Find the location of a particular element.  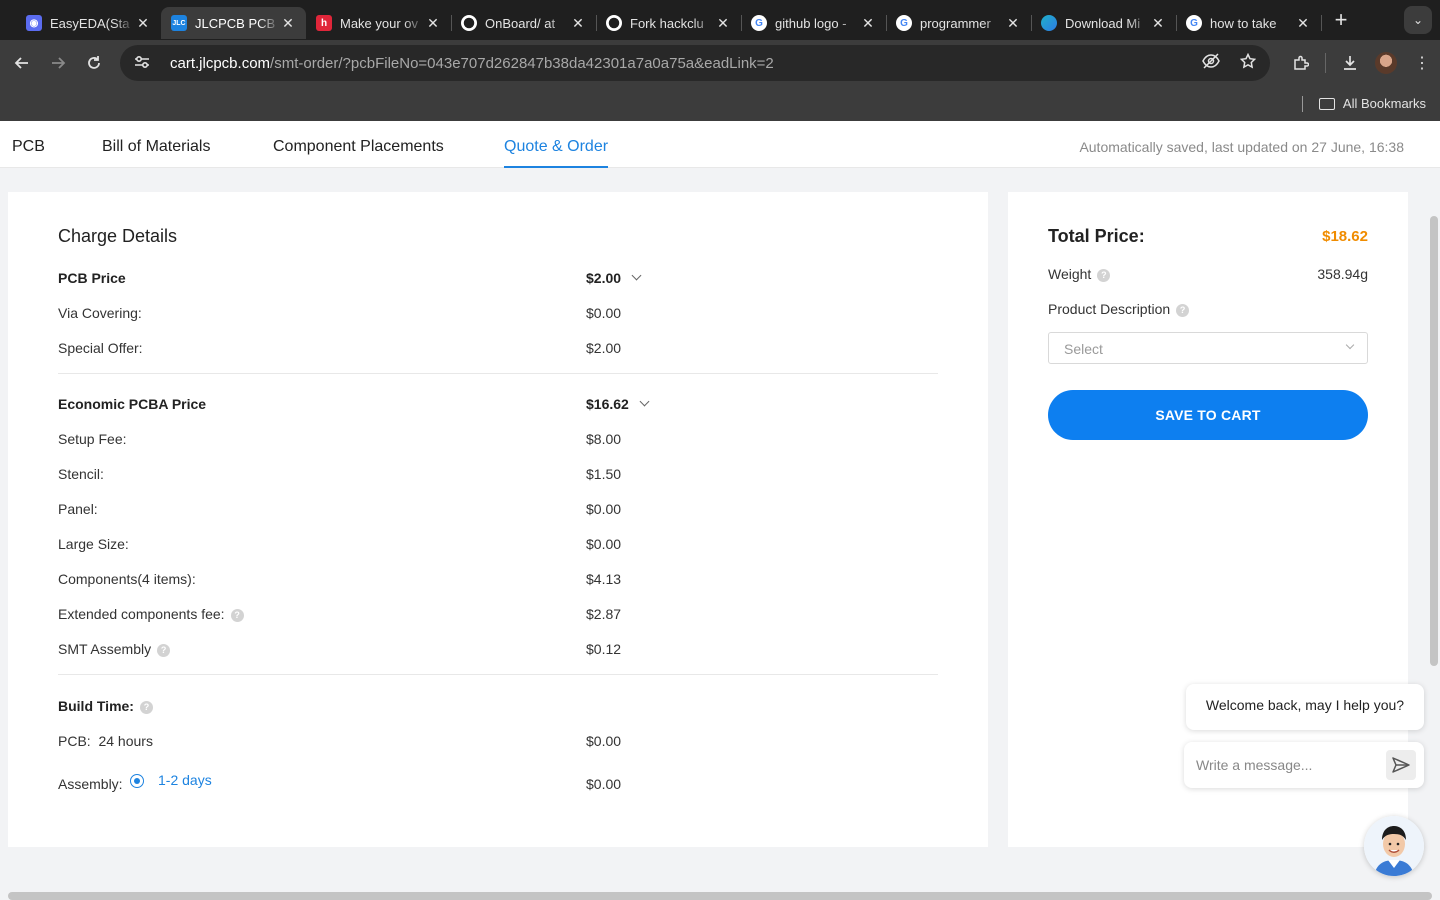

row-label: Components(4 items): is located at coordinates (127, 579).